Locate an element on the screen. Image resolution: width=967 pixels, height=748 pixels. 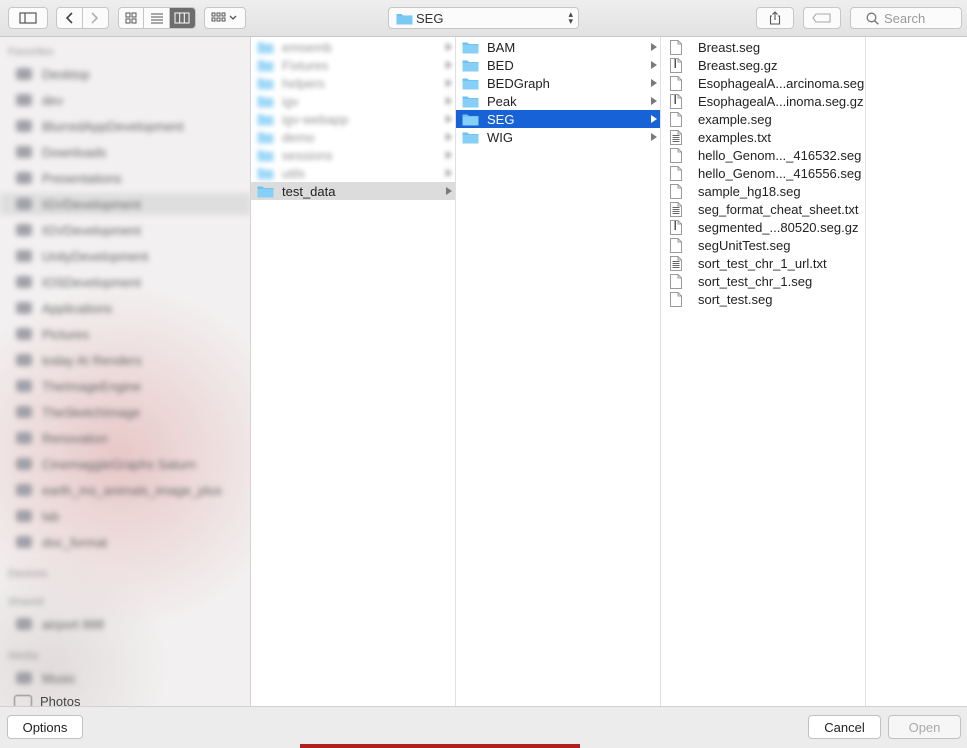
list-view-button is located at coordinates (157, 18).